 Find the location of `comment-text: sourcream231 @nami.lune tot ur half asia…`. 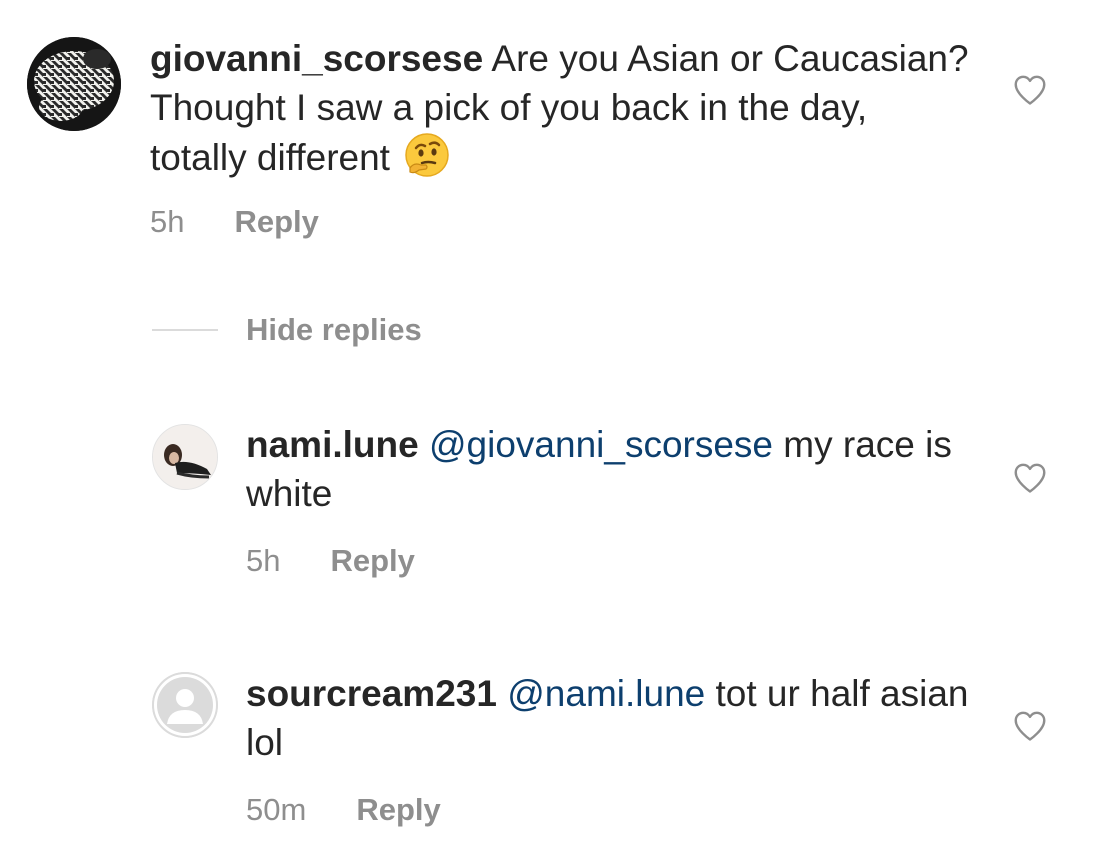

comment-text: sourcream231 @nami.lune tot ur half asia… is located at coordinates (616, 718).